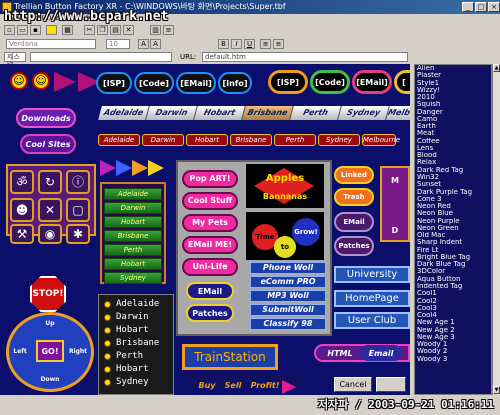 The width and height of the screenshot is (500, 415). Describe the element at coordinates (453, 242) in the screenshot. I see `style-list-item: Sharp Indent` at that location.